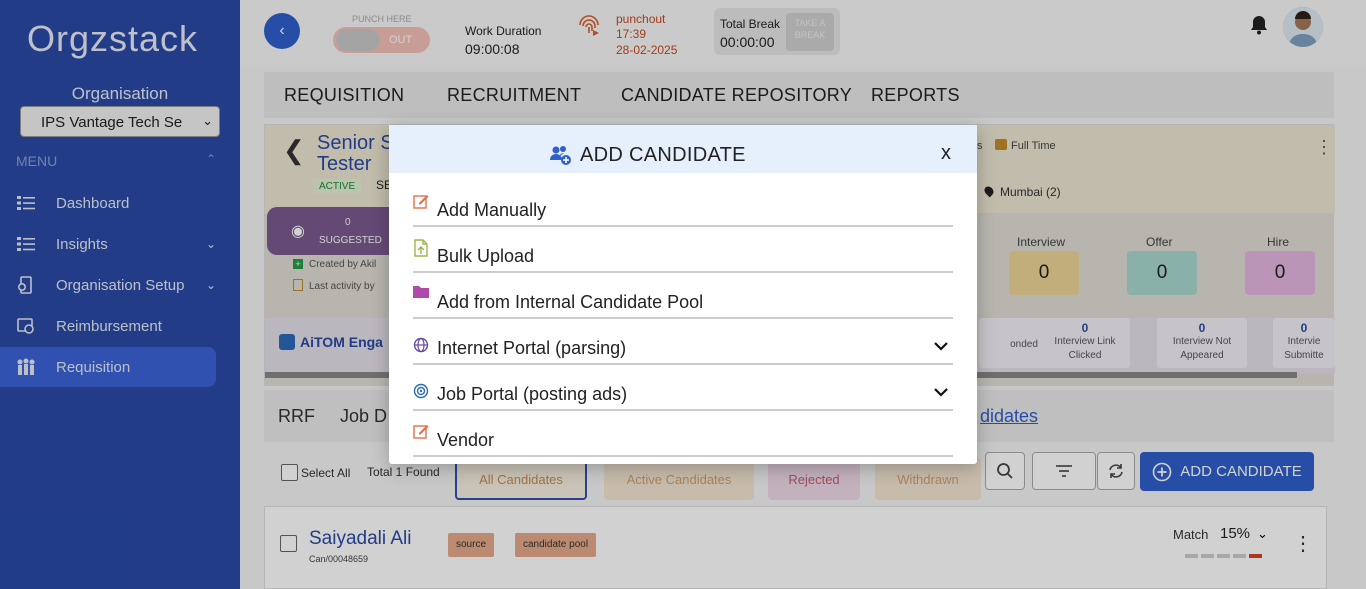 The image size is (1366, 589). Describe the element at coordinates (683, 250) in the screenshot. I see `option-bulk-upload: Bulk Upload` at that location.